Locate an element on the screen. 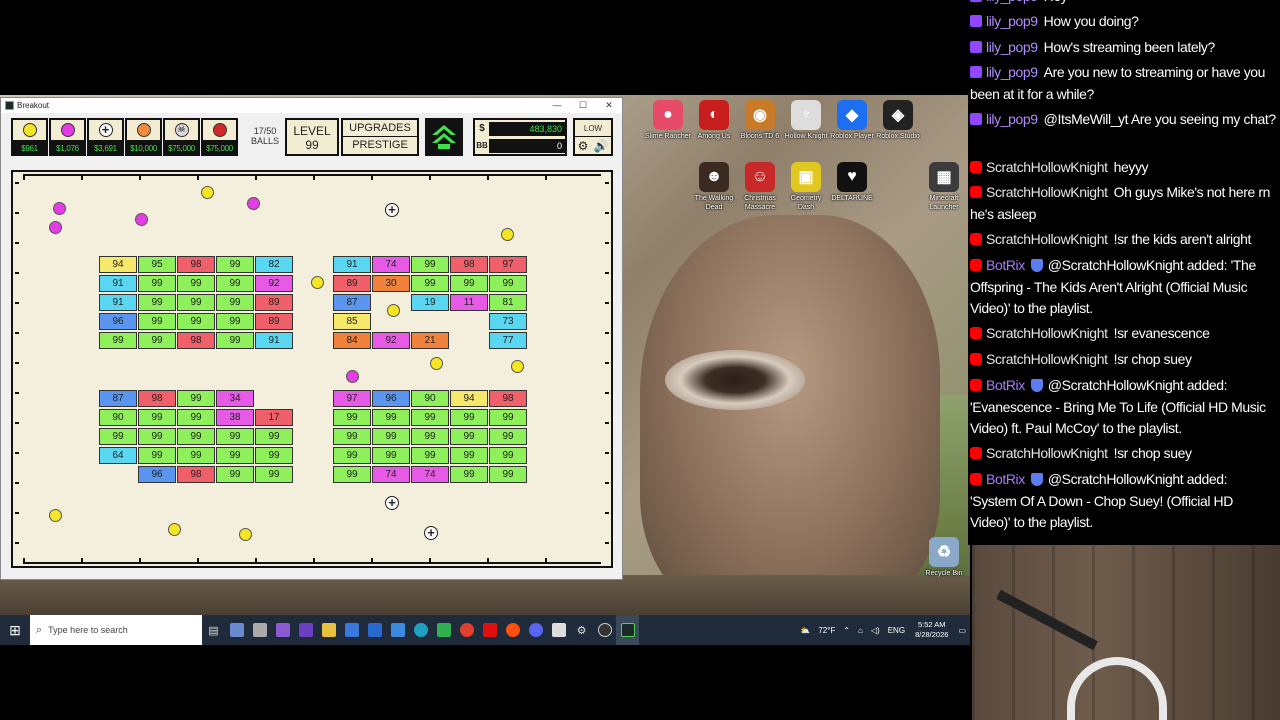  desktop-icon: ♆ Hollow Knight is located at coordinates (806, 120).